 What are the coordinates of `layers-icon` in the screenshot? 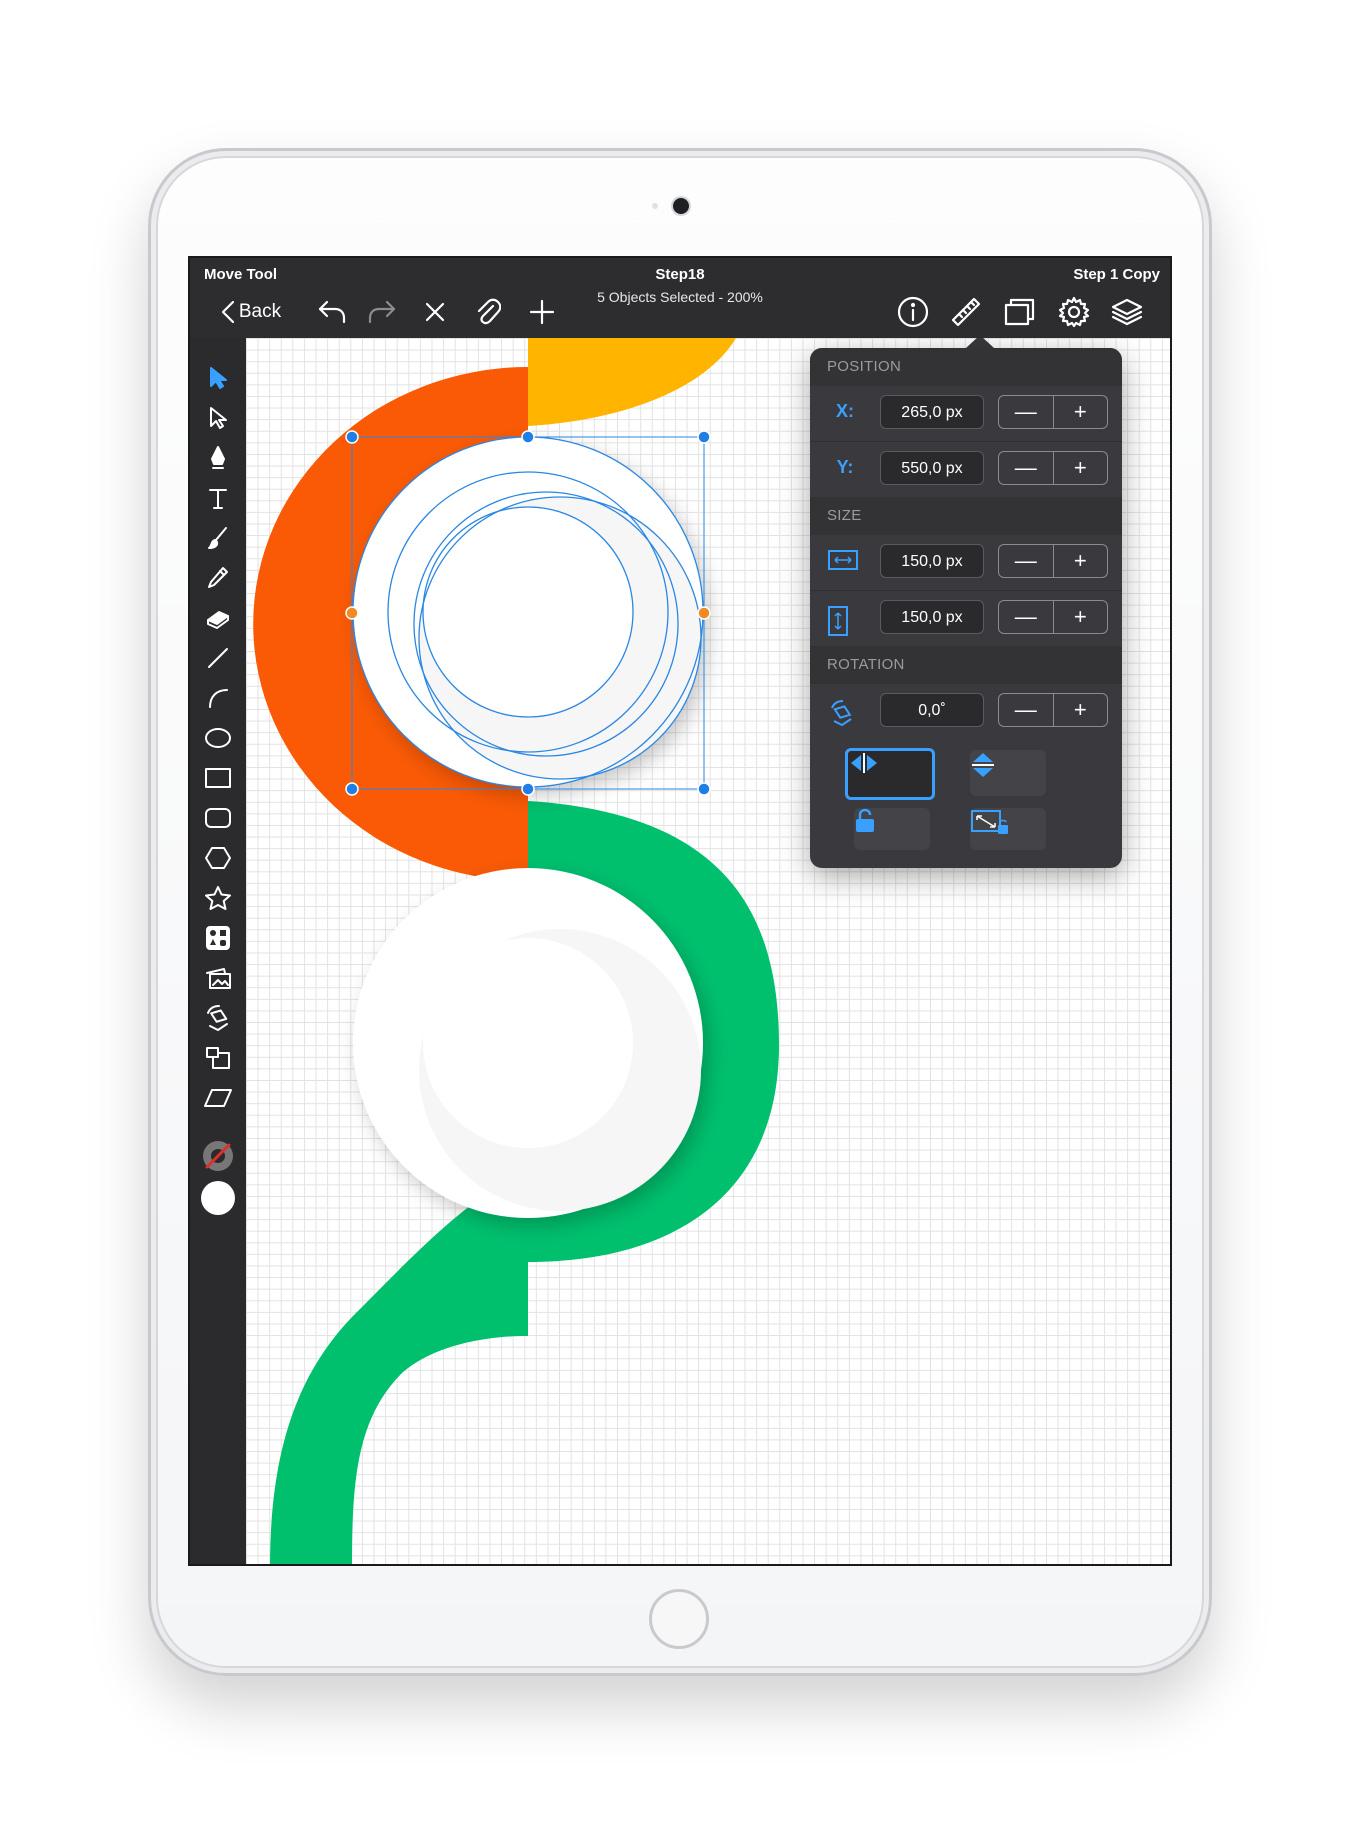 It's located at (1127, 312).